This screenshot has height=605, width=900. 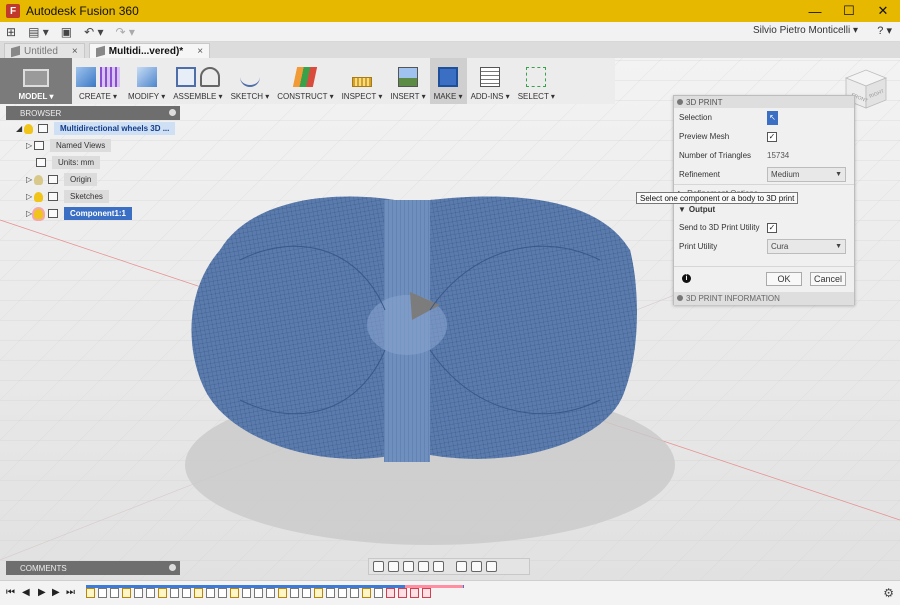 I want to click on redo-button: ↷ ▾, so click(x=125, y=32).